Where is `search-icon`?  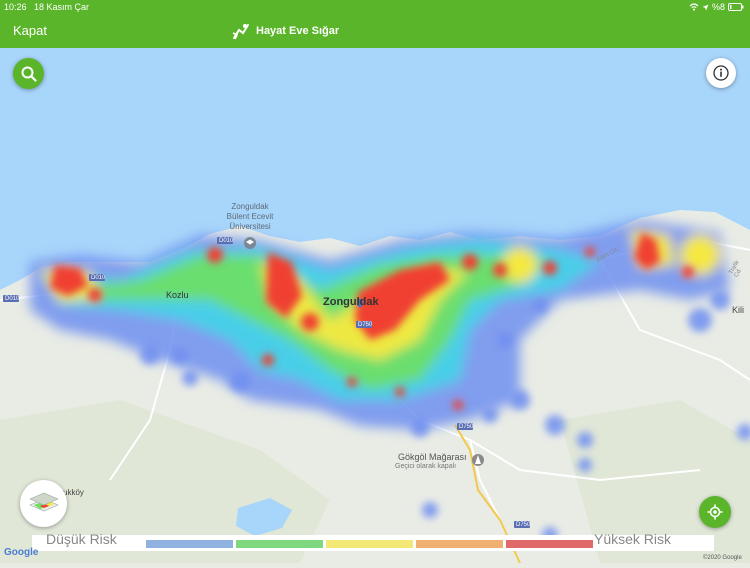
search-icon is located at coordinates (29, 74).